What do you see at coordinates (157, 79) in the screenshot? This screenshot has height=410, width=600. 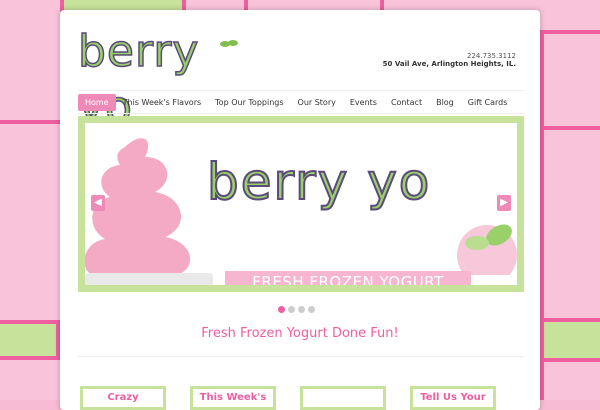 I see `brand-logo: berry yo` at bounding box center [157, 79].